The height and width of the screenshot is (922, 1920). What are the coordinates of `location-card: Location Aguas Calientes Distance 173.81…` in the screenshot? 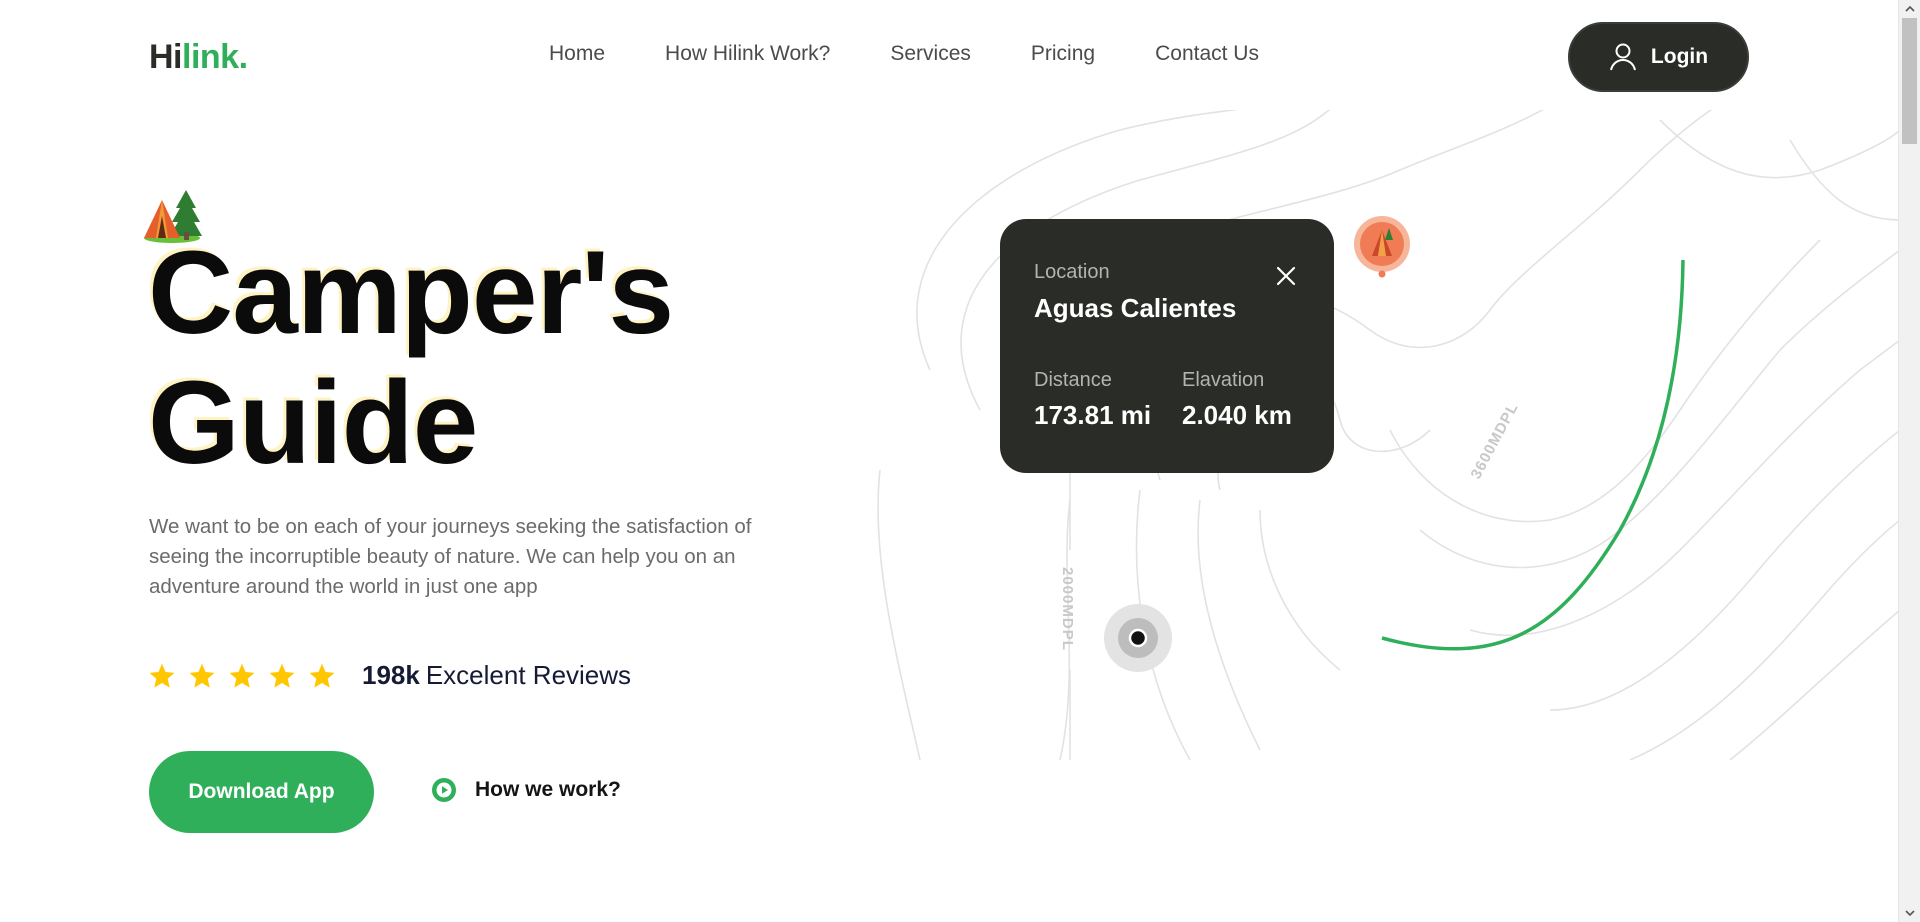 It's located at (1167, 346).